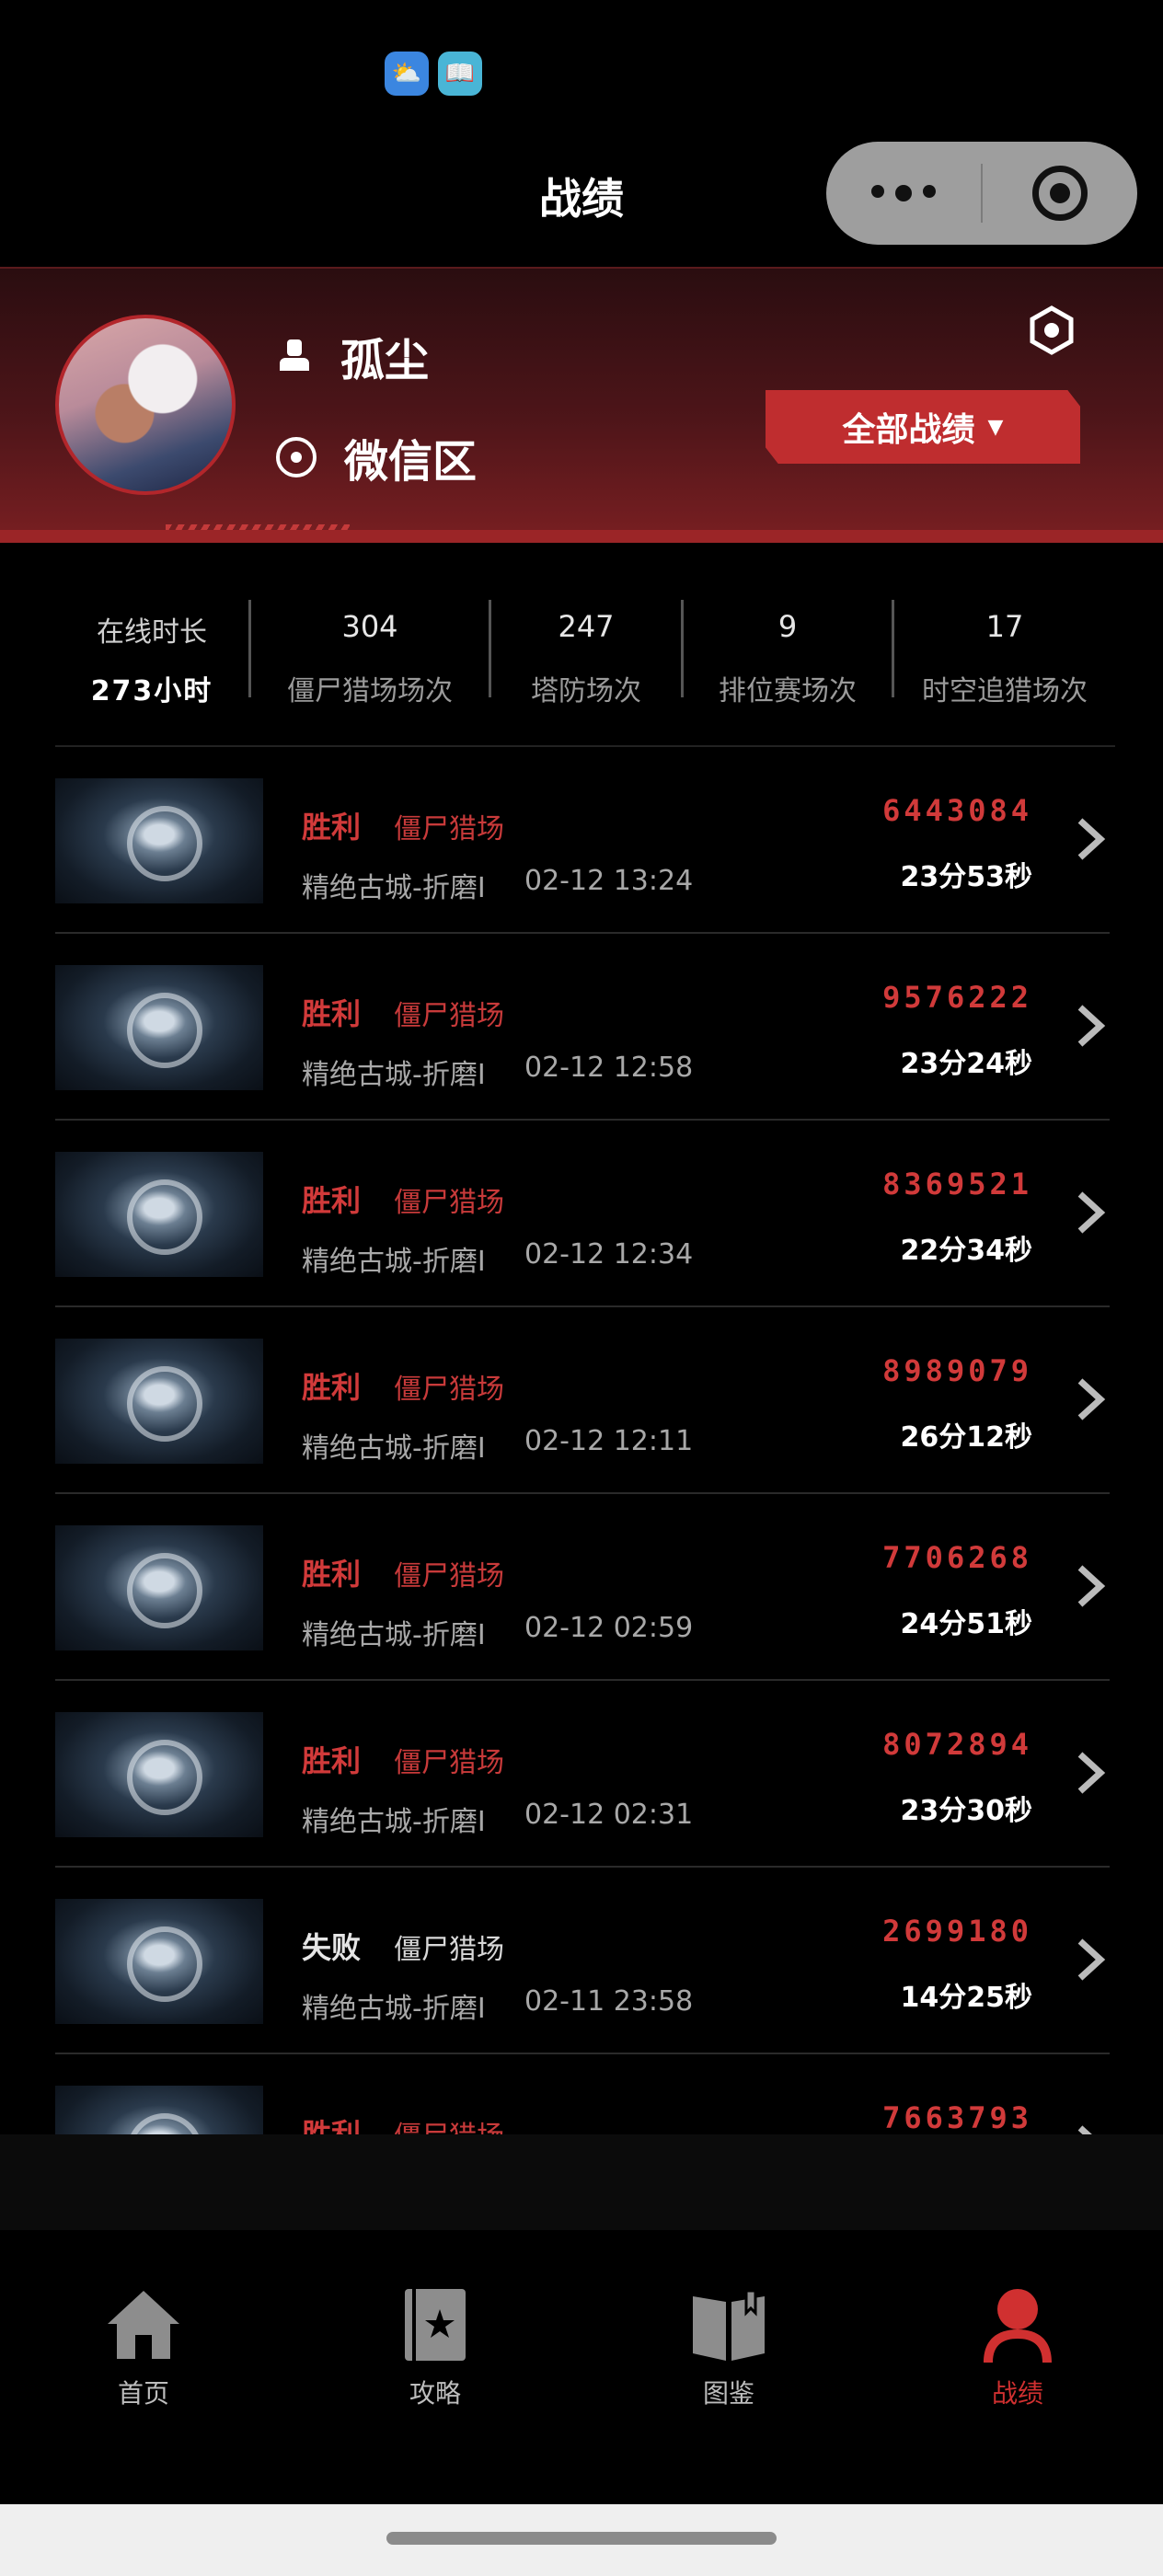  Describe the element at coordinates (433, 74) in the screenshot. I see `mini-program-icons: ⛅ 📖` at that location.